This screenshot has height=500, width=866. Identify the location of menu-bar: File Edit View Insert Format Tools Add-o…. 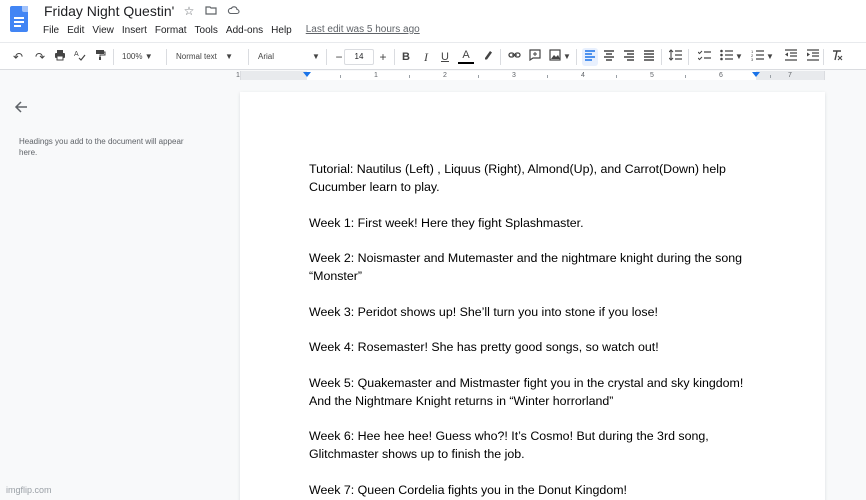
(231, 31).